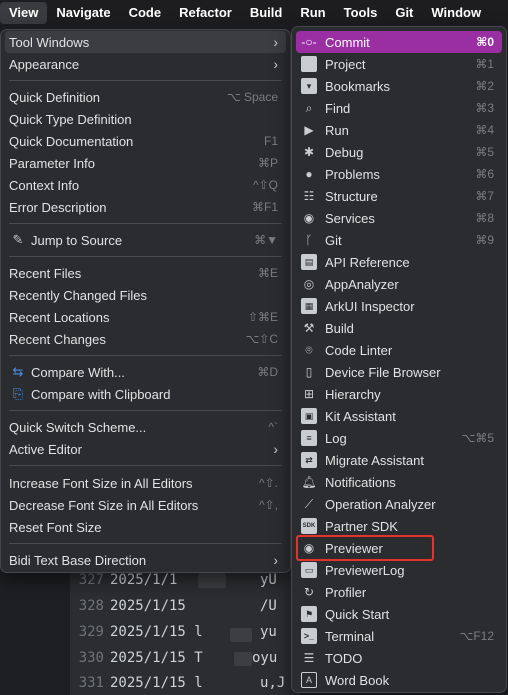  What do you see at coordinates (350, 636) in the screenshot?
I see `tool-window-label: Terminal` at bounding box center [350, 636].